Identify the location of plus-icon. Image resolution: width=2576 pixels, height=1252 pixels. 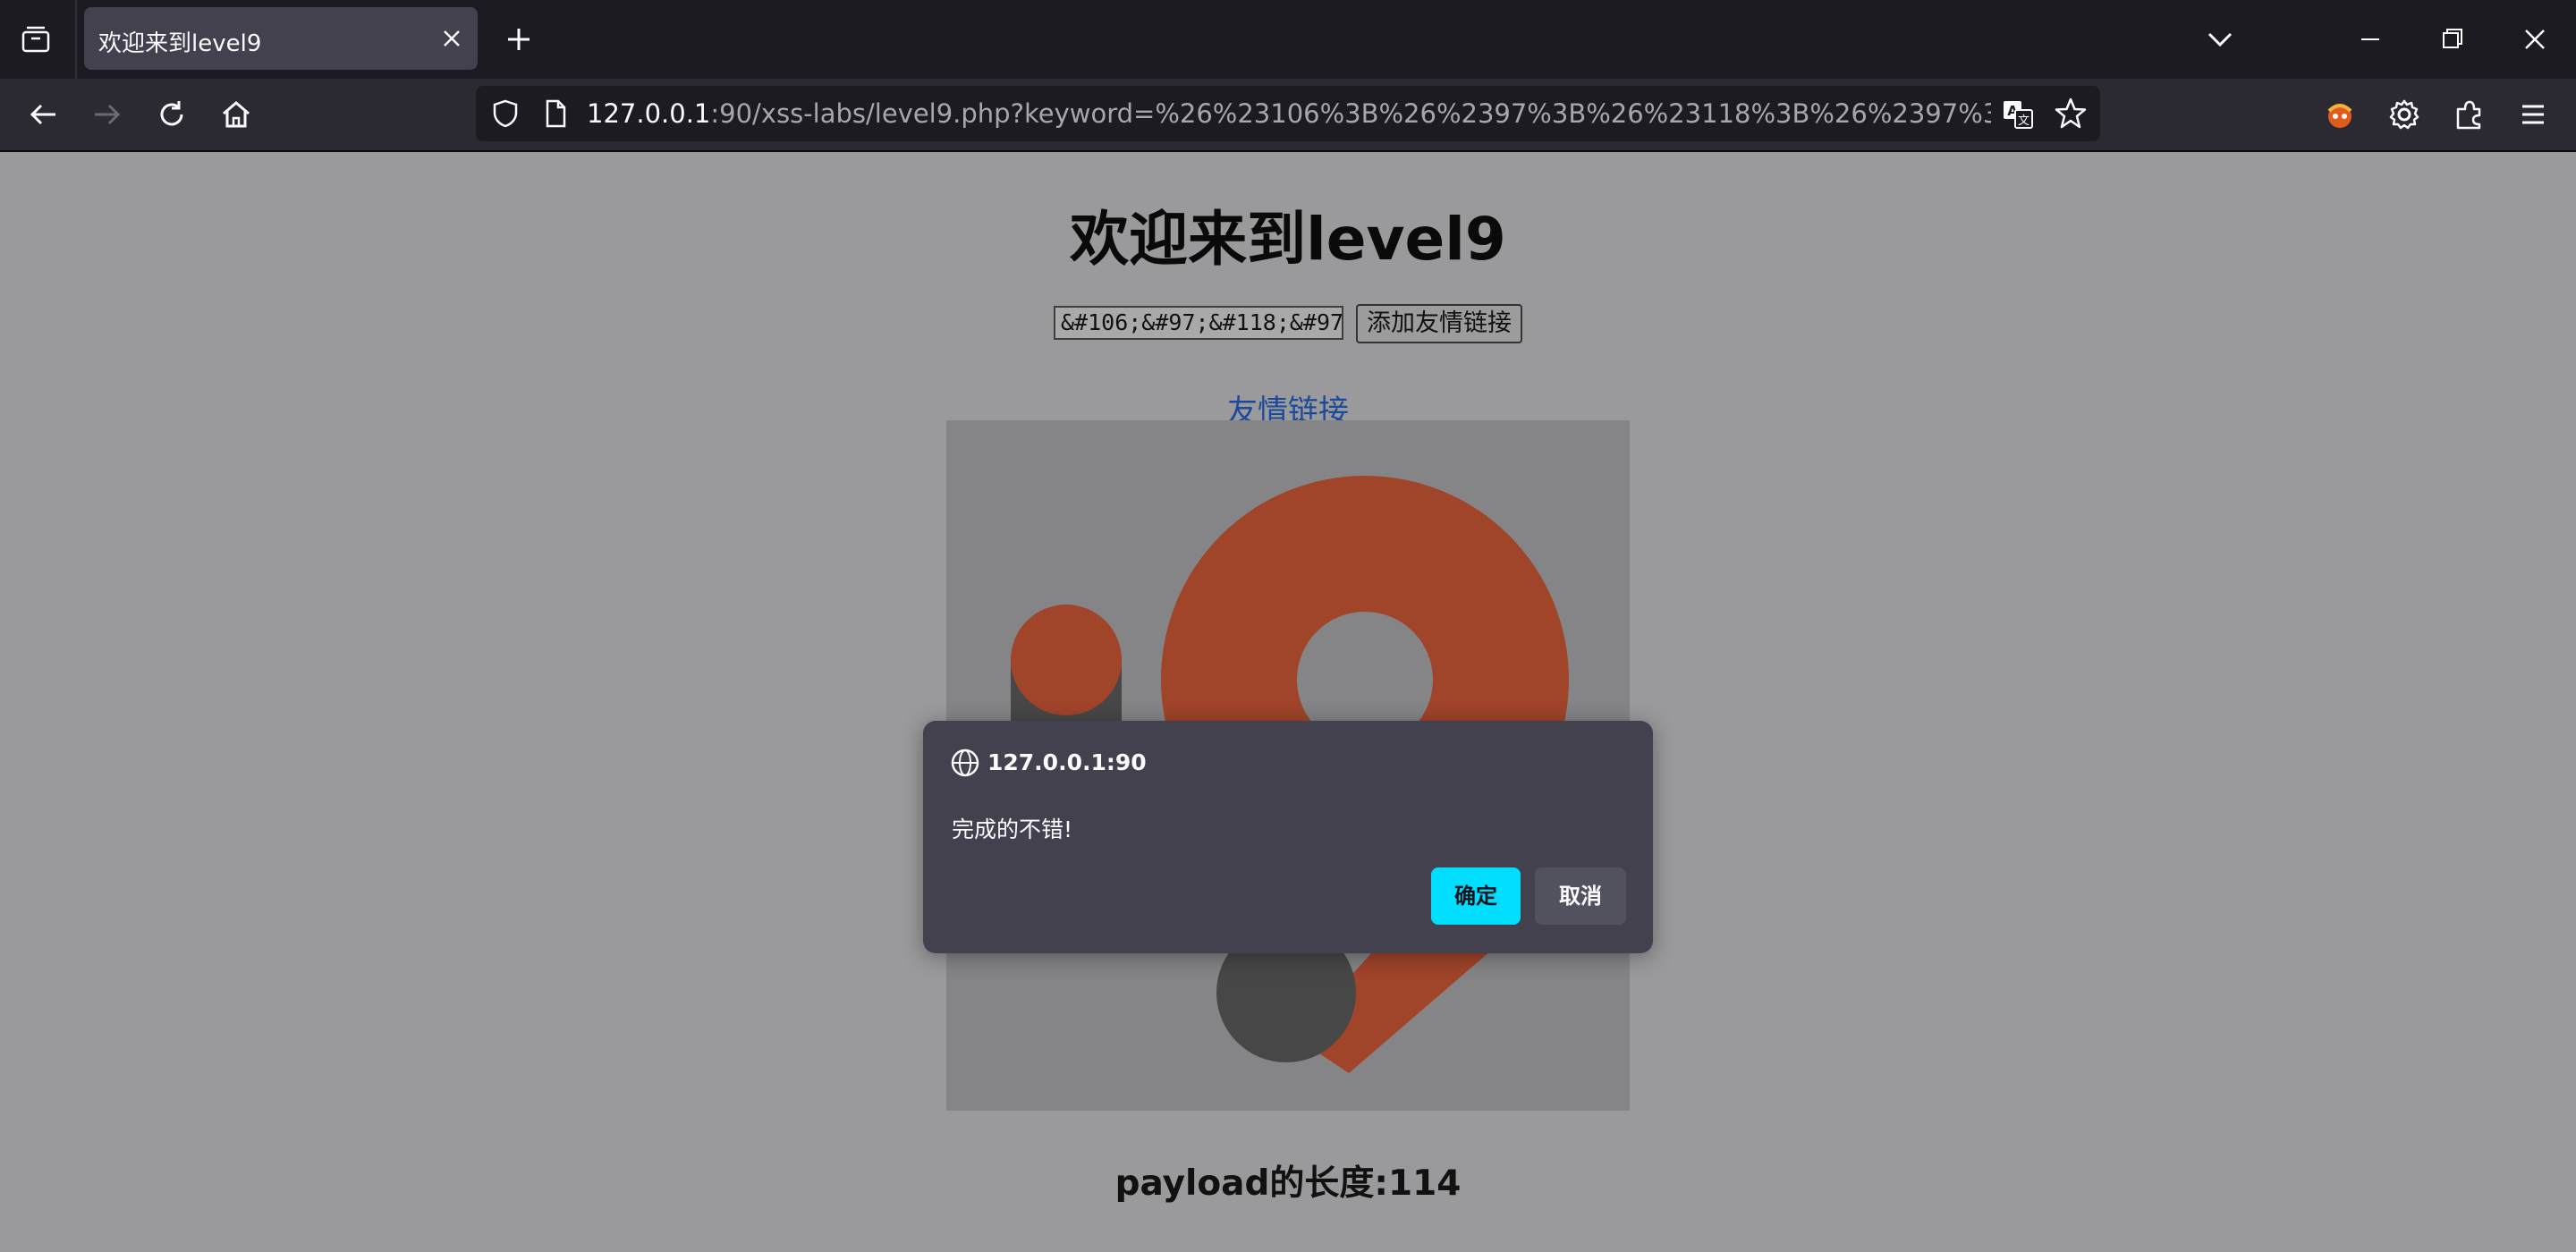
(519, 39).